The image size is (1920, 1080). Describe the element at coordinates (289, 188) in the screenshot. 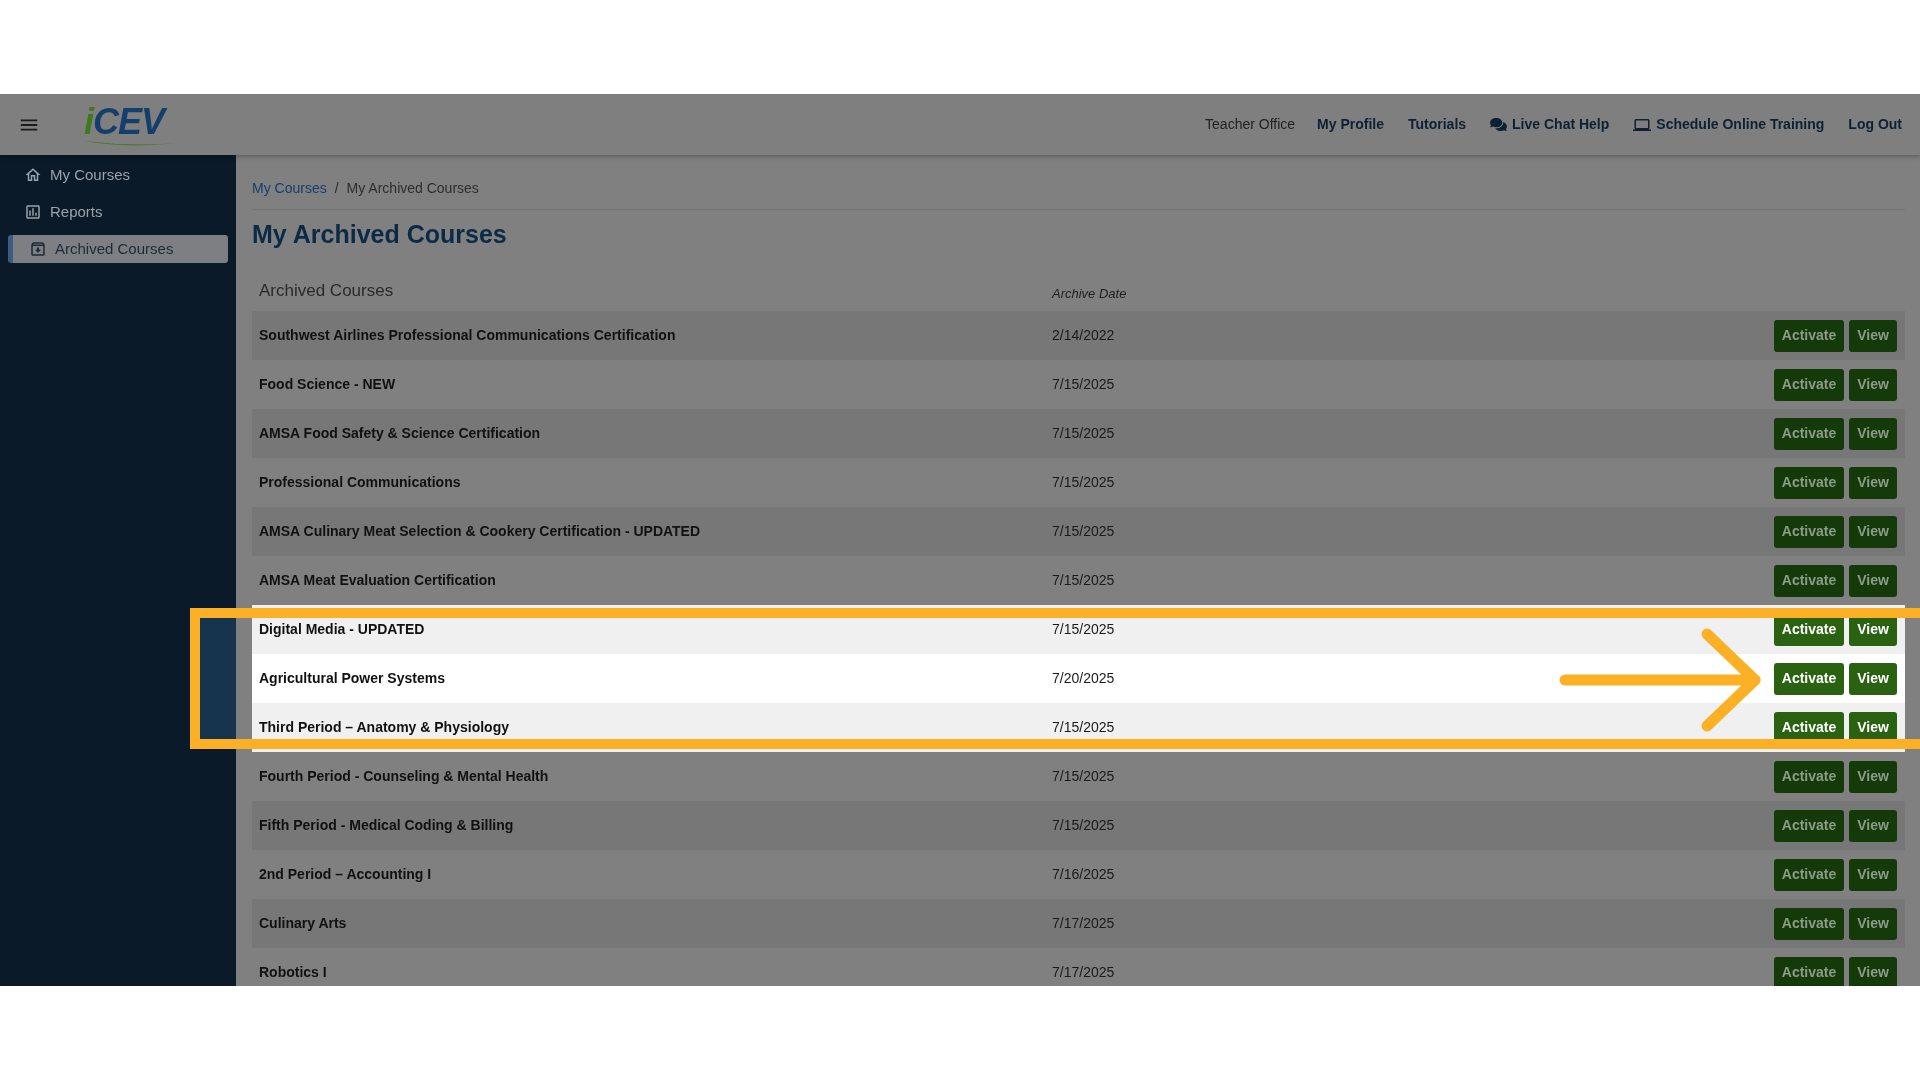

I see `breadcrumb-link: My Courses` at that location.